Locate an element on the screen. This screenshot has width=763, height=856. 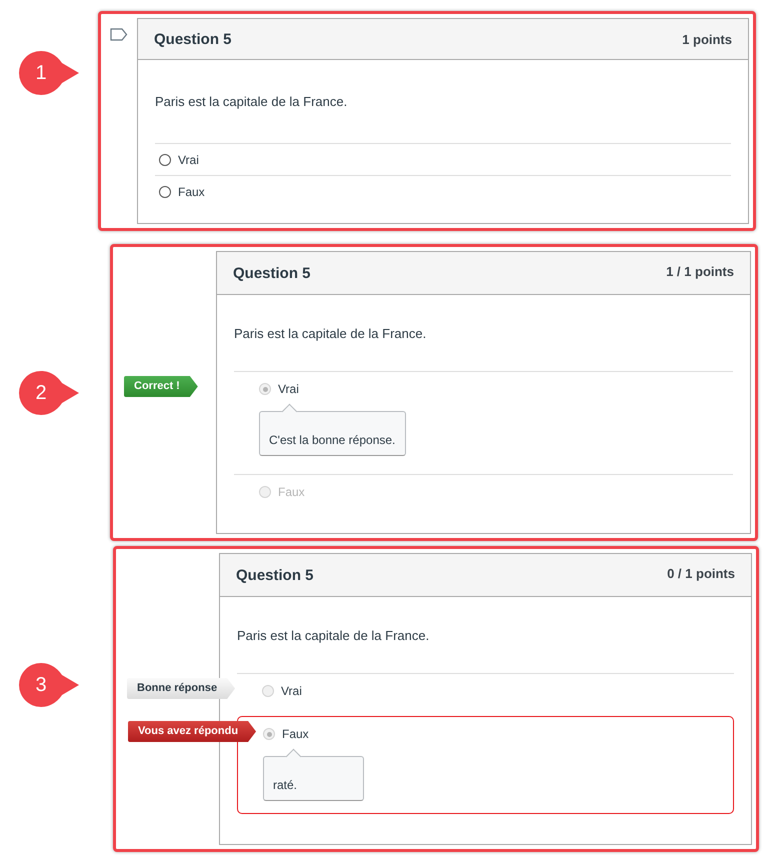
points-label: 0 / 1 points is located at coordinates (701, 573).